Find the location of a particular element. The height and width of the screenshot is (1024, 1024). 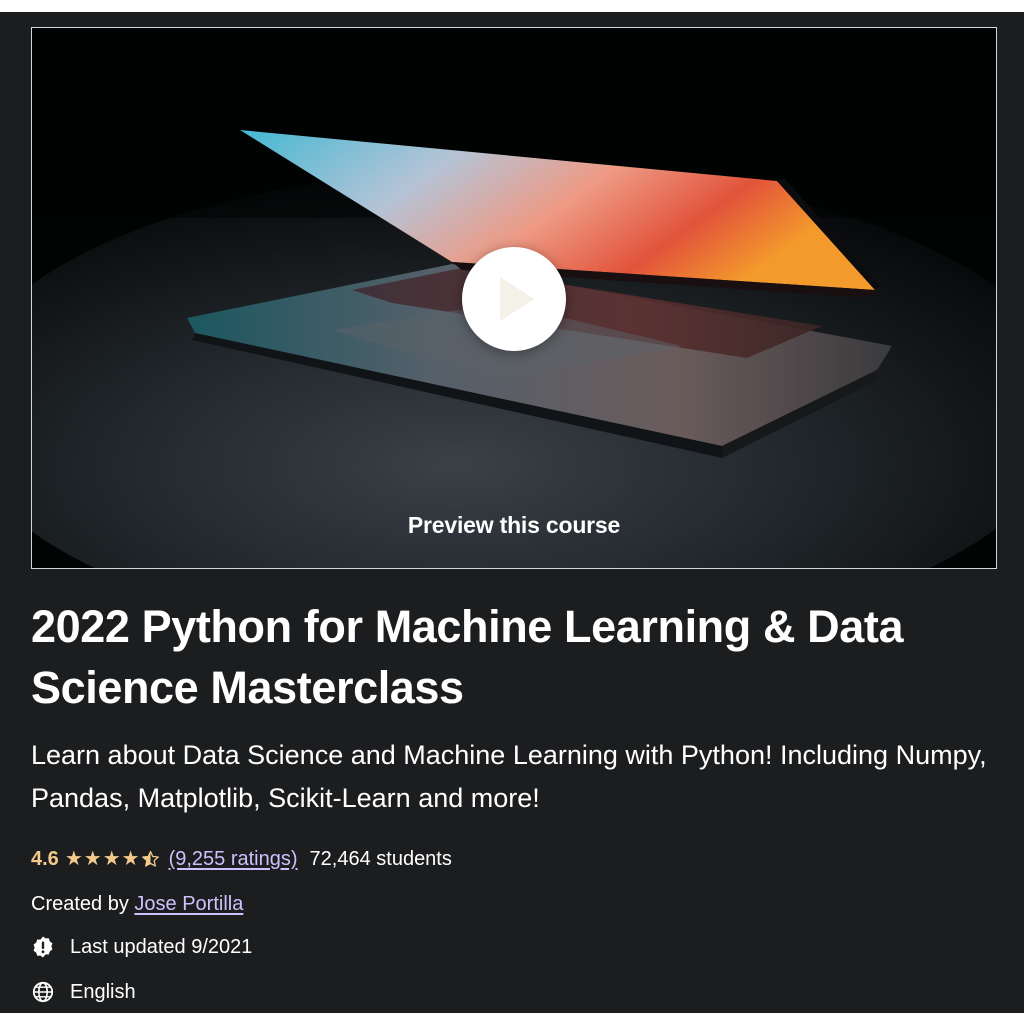

ratings-count-link: (9,255 ratings) is located at coordinates (233, 859).